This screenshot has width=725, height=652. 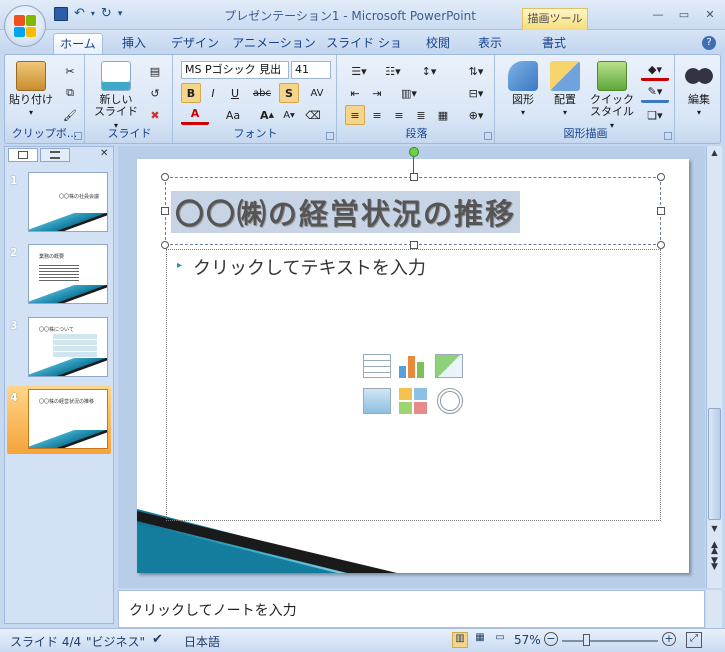 I want to click on text-direction-button: ⇅▾, so click(x=476, y=71).